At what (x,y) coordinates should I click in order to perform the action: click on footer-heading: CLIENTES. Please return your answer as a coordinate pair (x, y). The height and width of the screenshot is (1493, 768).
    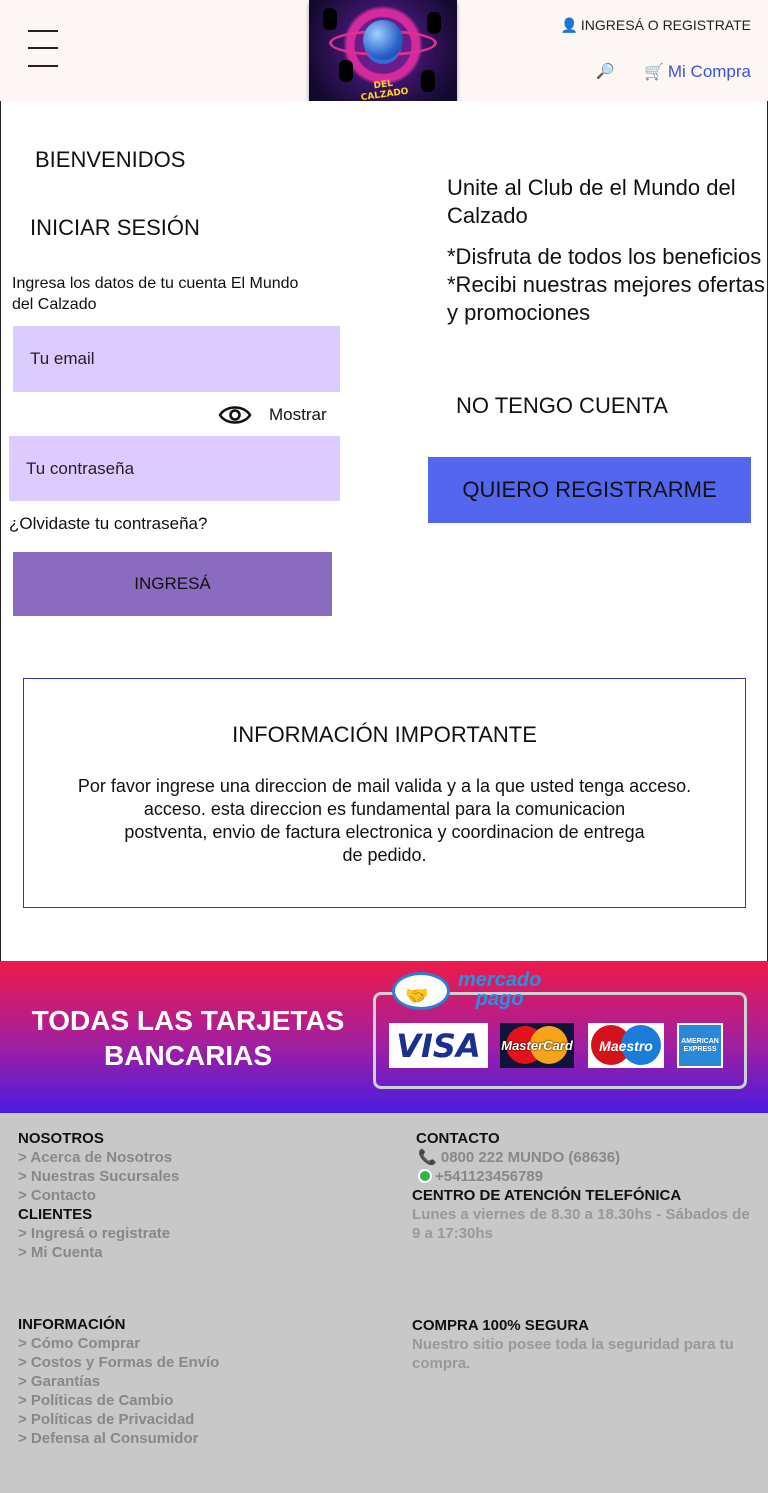
    Looking at the image, I should click on (55, 1214).